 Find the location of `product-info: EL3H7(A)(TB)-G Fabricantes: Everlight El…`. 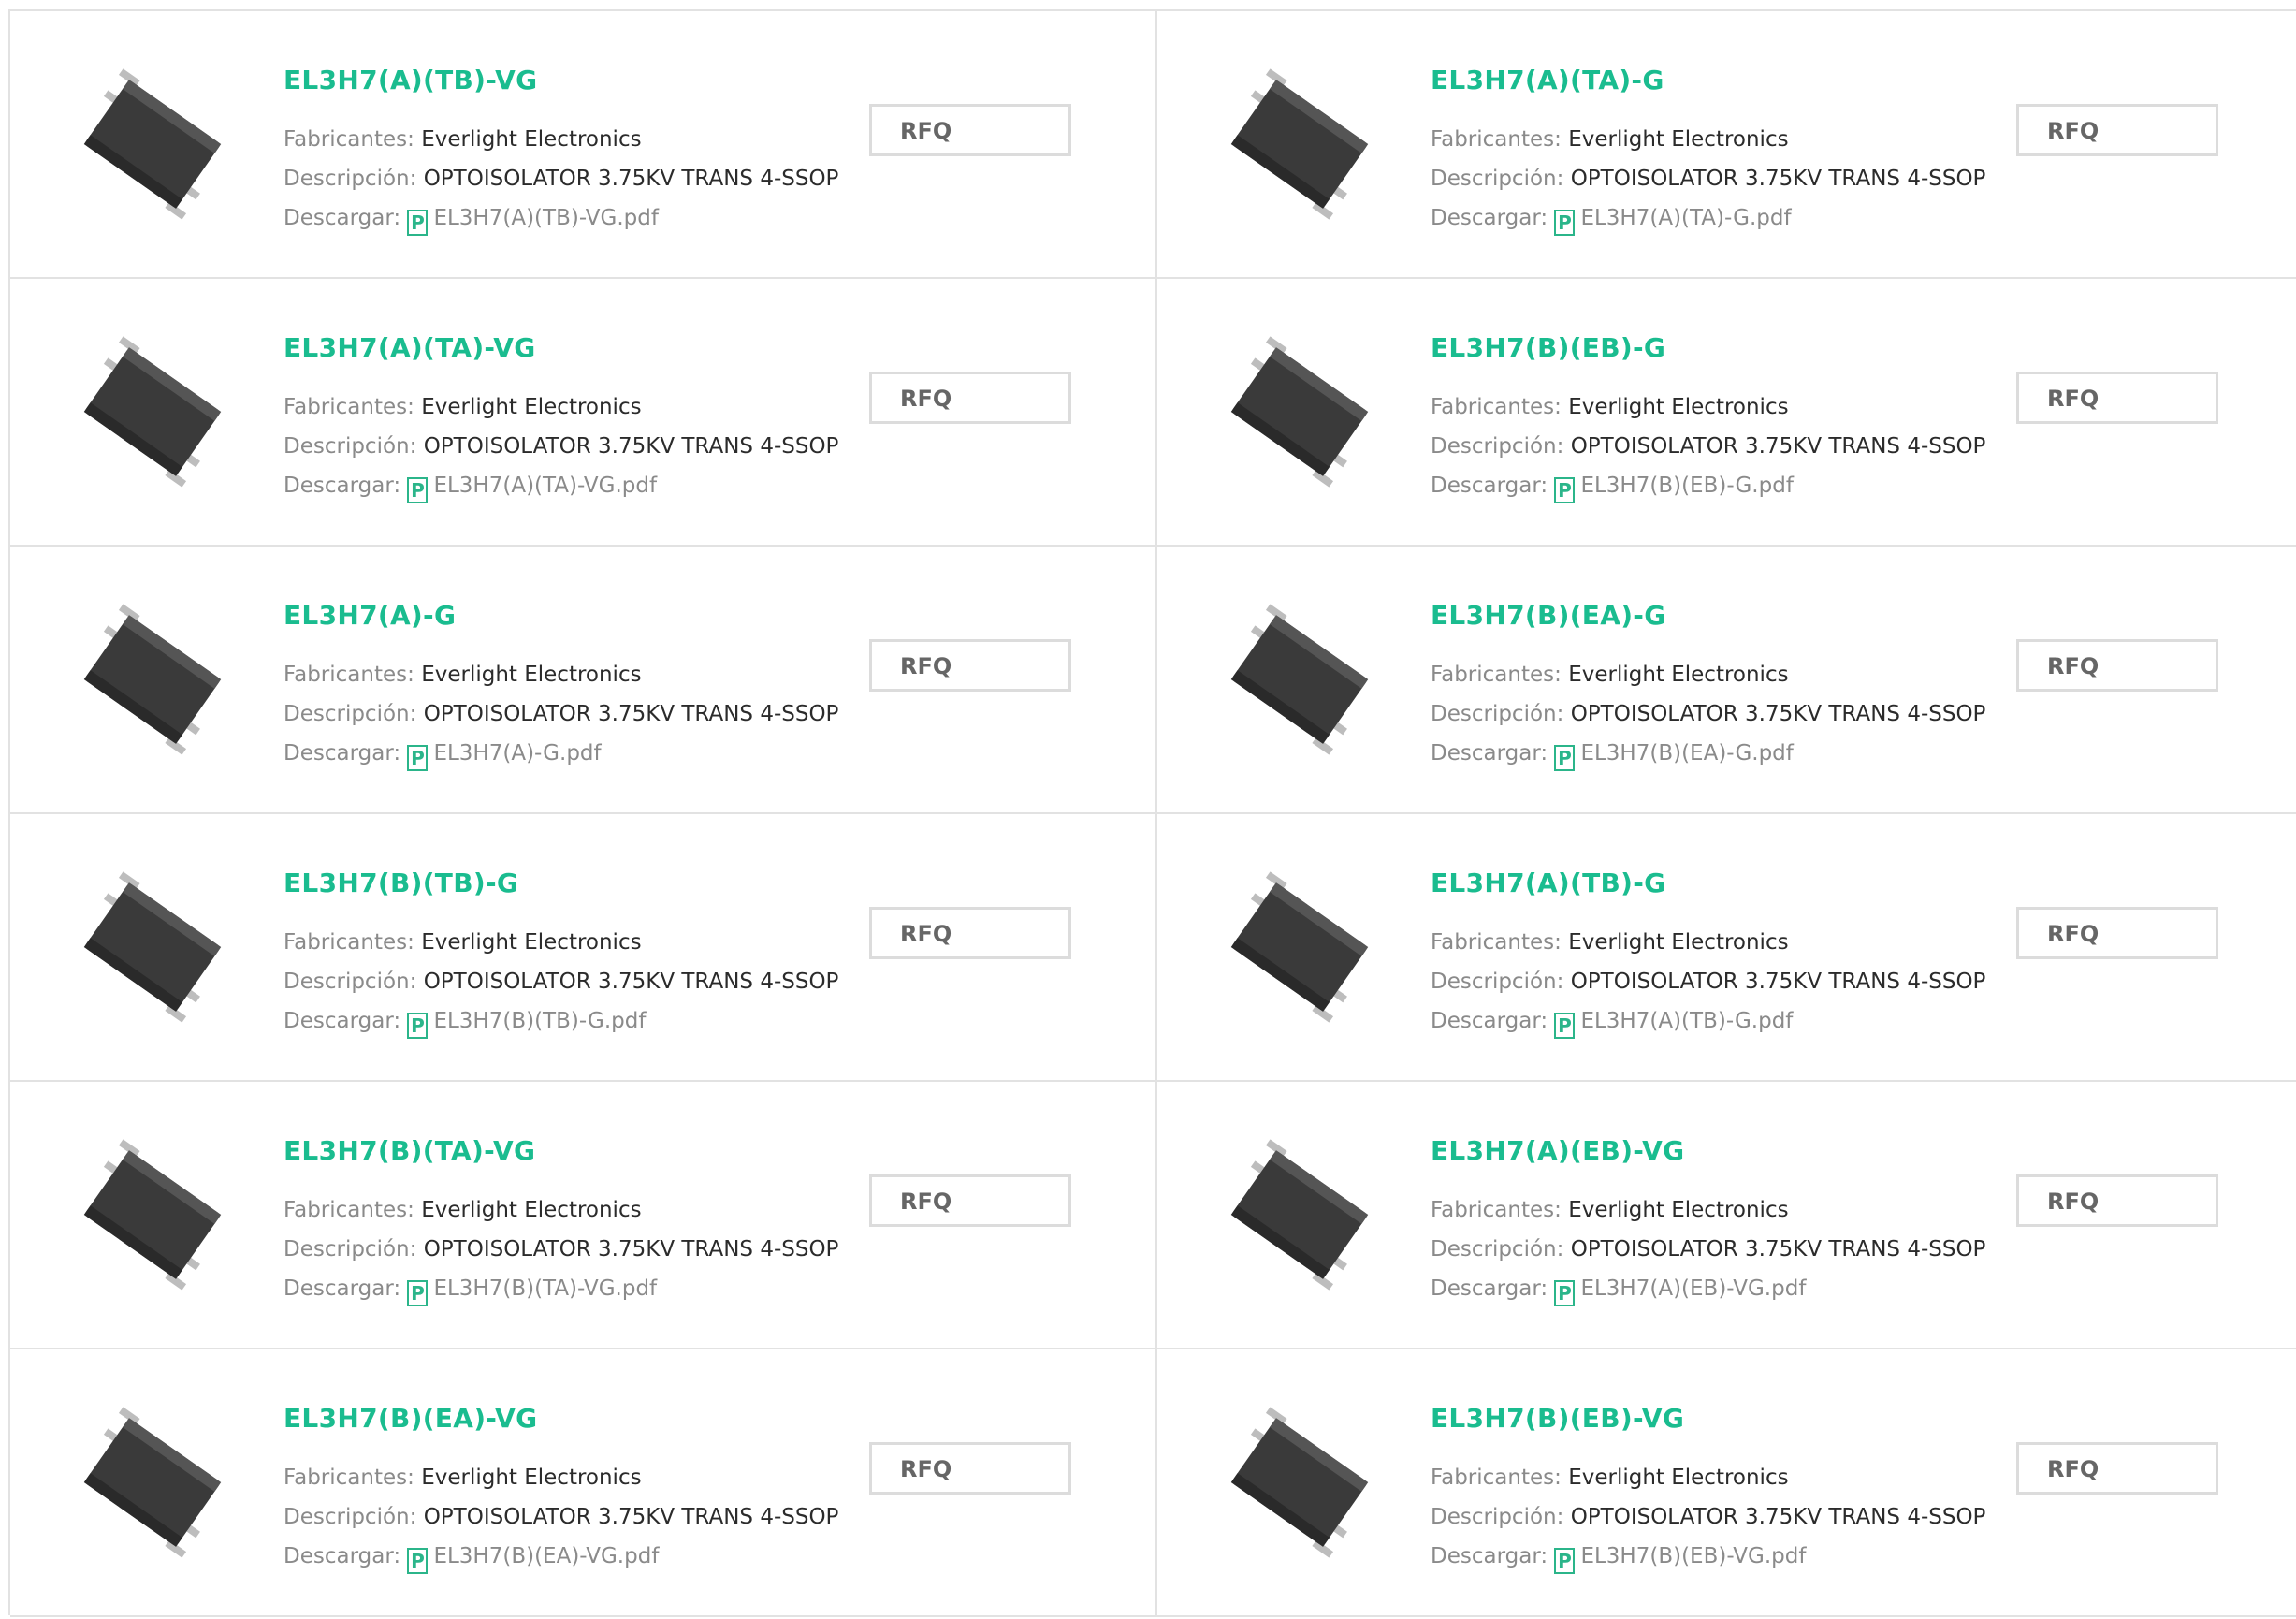

product-info: EL3H7(A)(TB)-G Fabricantes: Everlight El… is located at coordinates (1708, 947).